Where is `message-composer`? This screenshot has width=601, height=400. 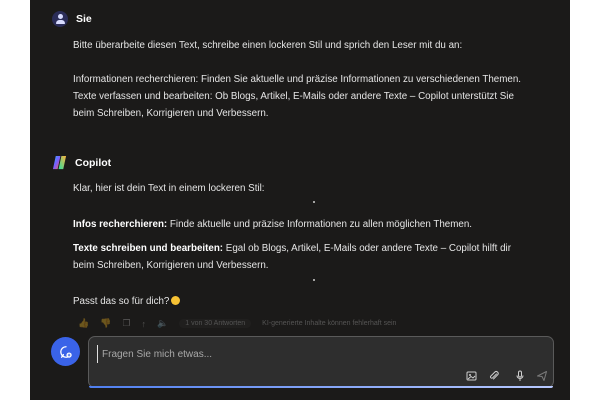
message-composer is located at coordinates (321, 362).